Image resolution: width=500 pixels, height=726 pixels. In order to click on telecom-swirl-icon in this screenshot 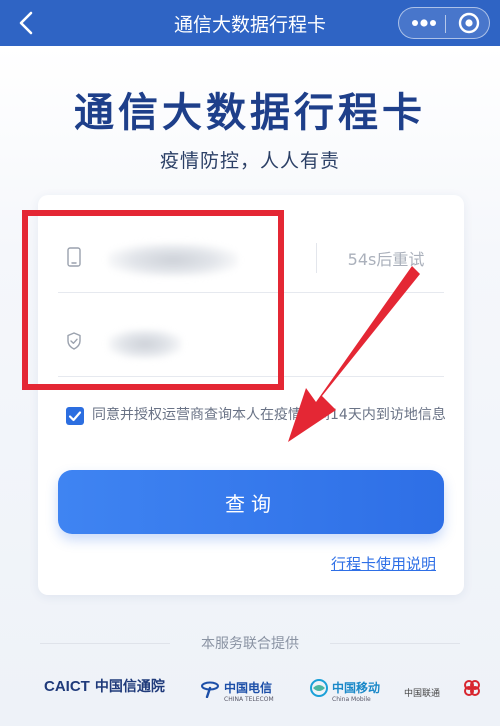, I will do `click(210, 689)`.